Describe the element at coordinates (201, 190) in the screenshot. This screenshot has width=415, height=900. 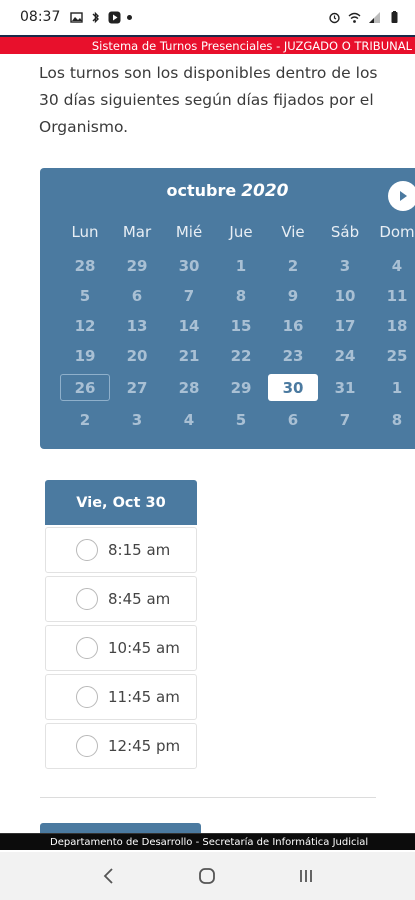
I see `calendar-month: octubre` at that location.